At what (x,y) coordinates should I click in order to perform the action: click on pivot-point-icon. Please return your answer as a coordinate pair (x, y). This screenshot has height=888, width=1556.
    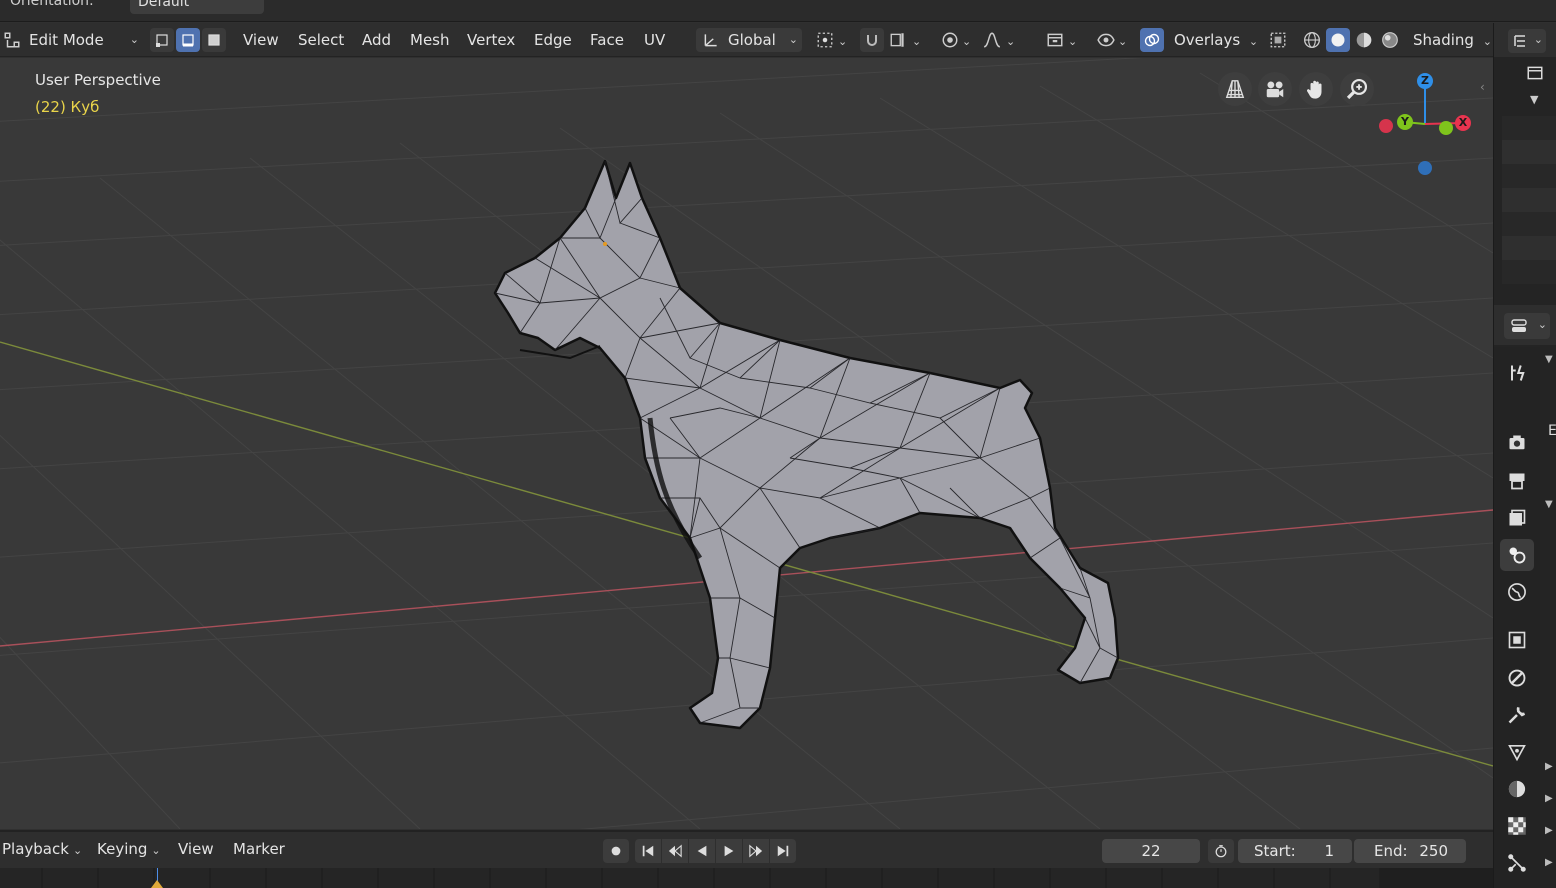
    Looking at the image, I should click on (825, 40).